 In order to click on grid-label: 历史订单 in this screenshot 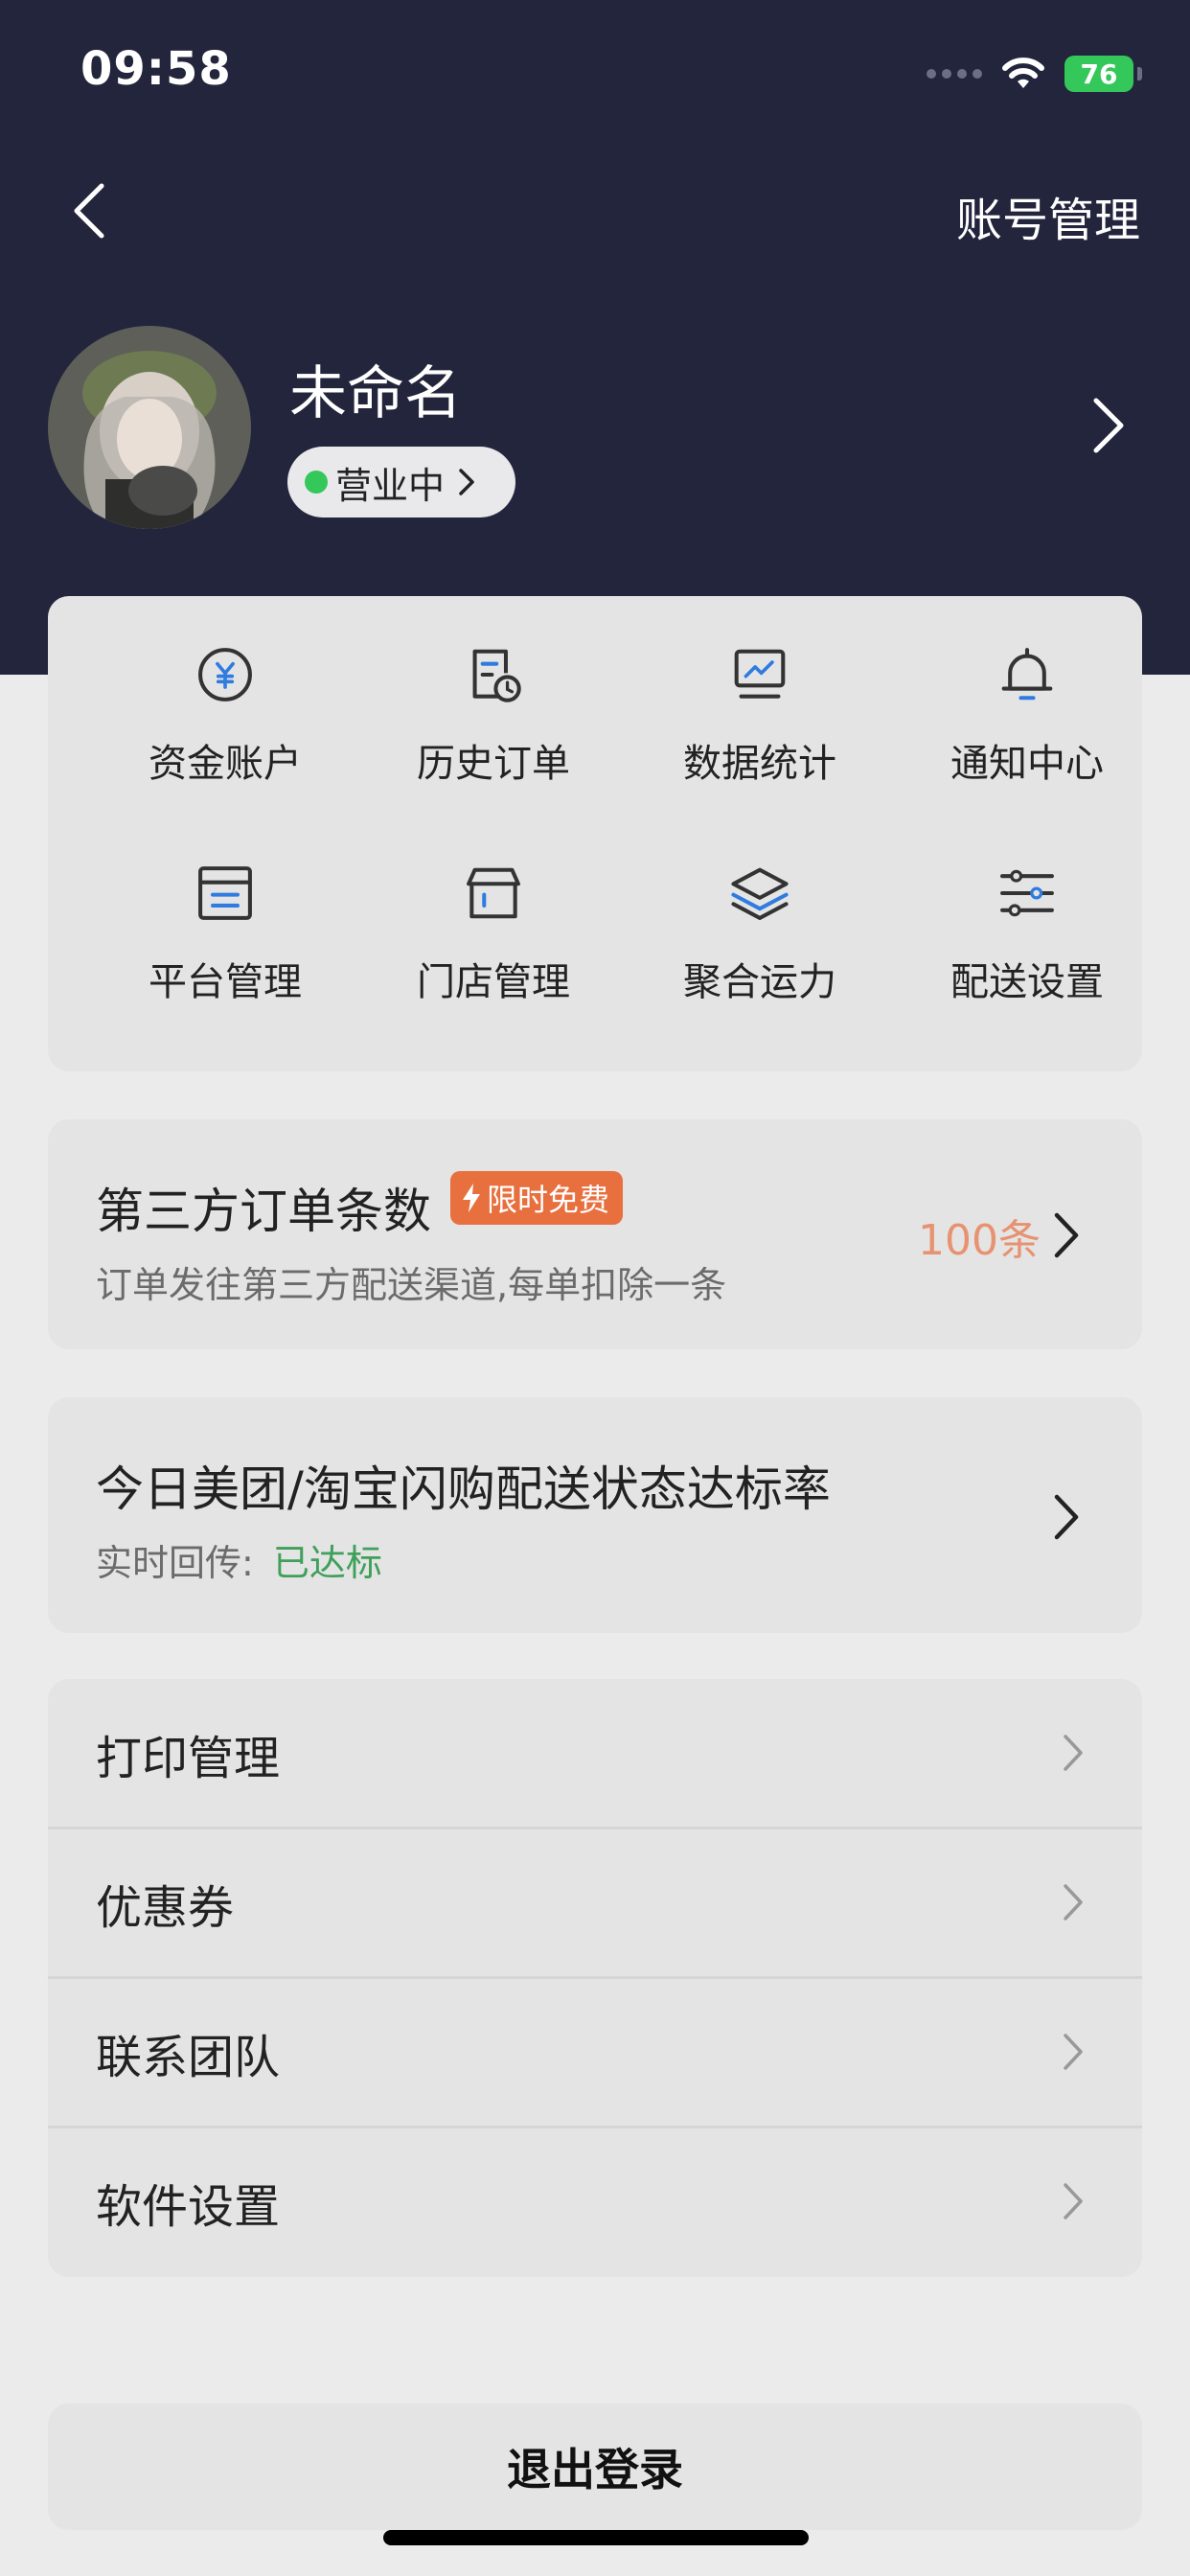, I will do `click(494, 764)`.